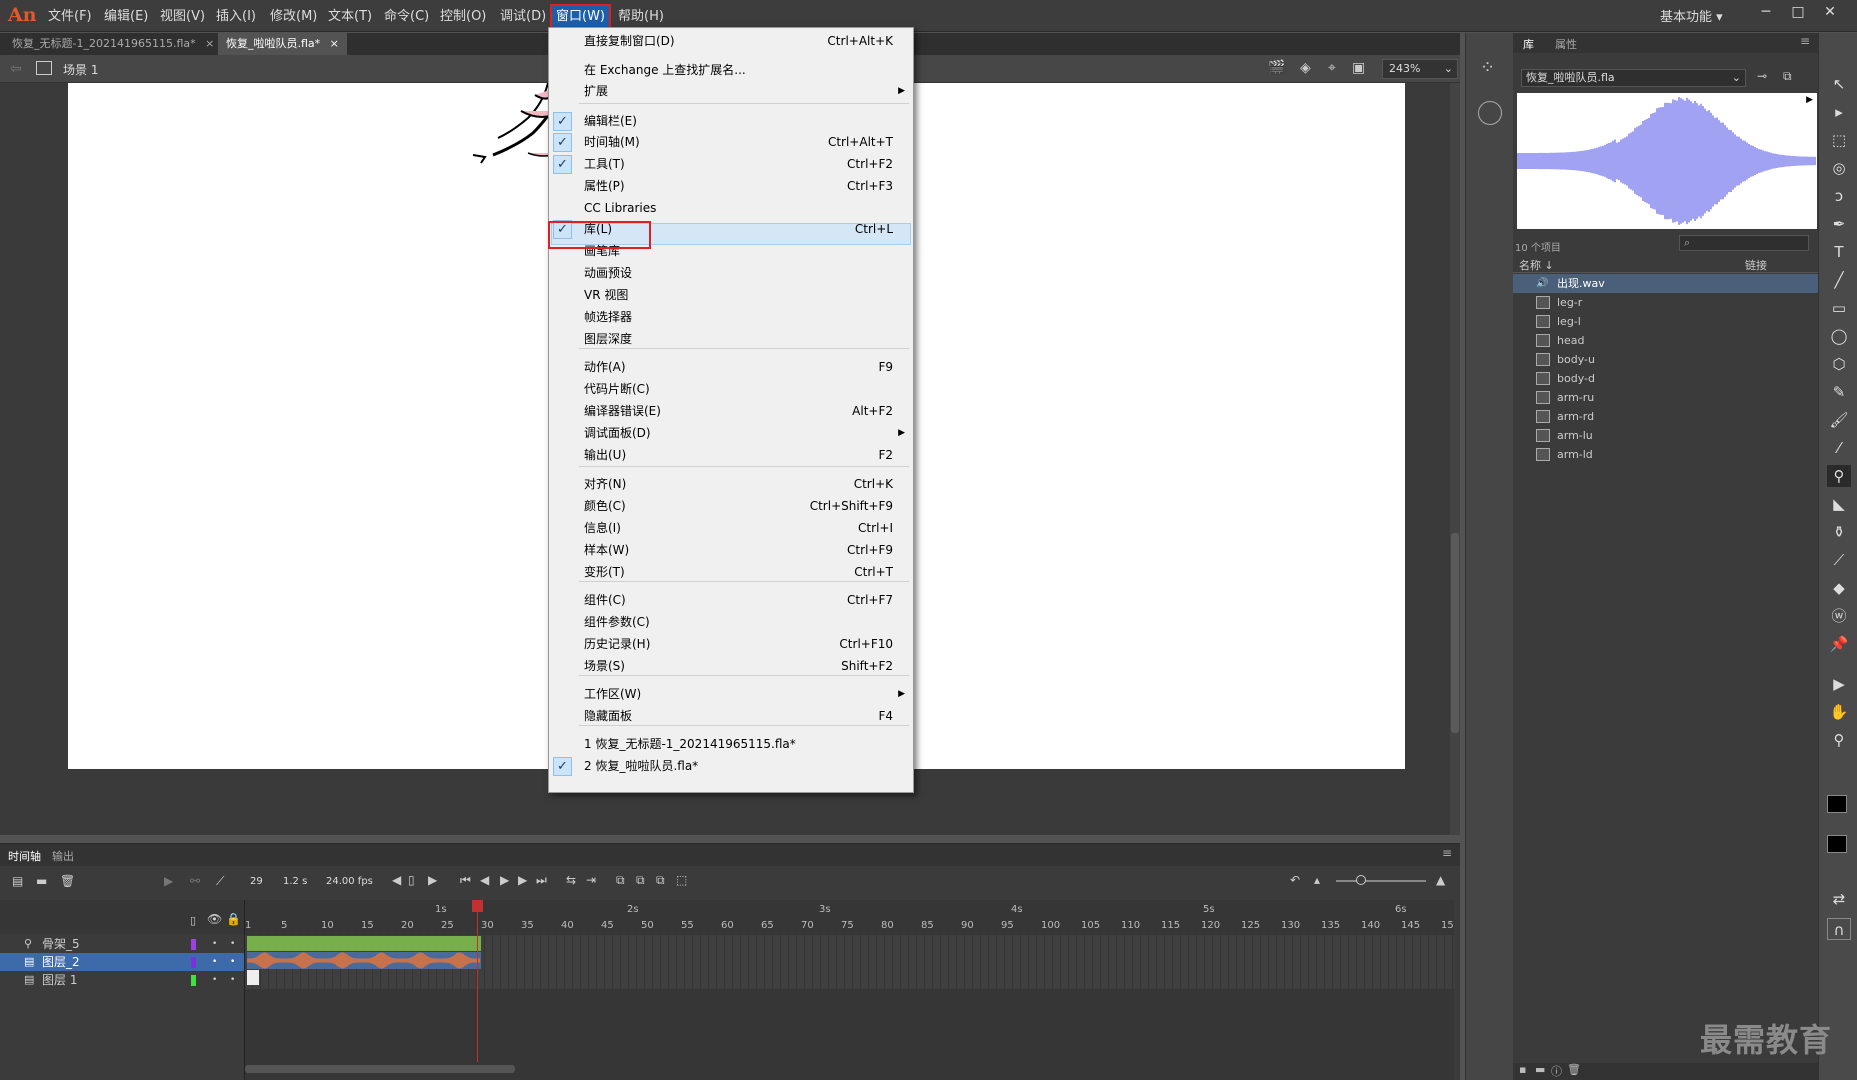  What do you see at coordinates (465, 880) in the screenshot?
I see `go-to-first-icon: ⏮` at bounding box center [465, 880].